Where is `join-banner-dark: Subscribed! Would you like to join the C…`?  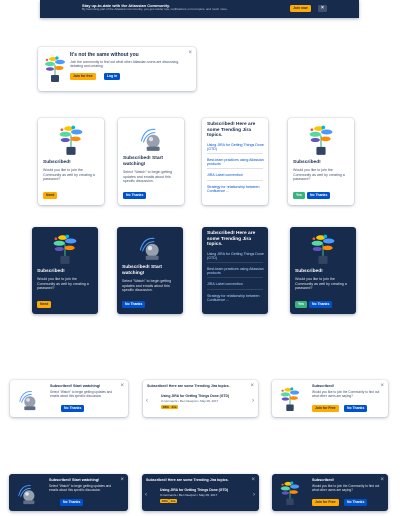
join-banner-dark: Subscribed! Would you like to join the C… is located at coordinates (330, 492).